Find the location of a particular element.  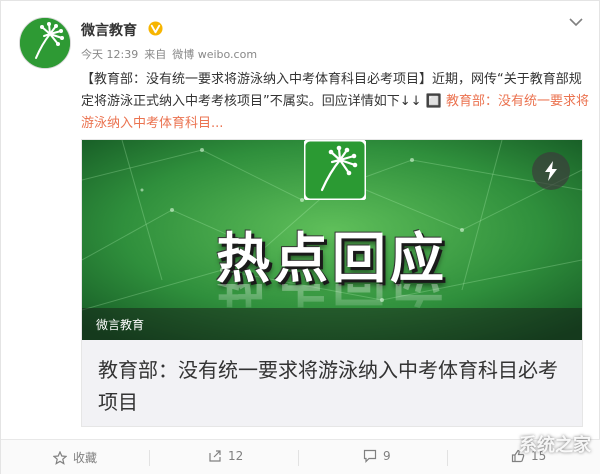

post-time: 今天 12:39 is located at coordinates (109, 54).